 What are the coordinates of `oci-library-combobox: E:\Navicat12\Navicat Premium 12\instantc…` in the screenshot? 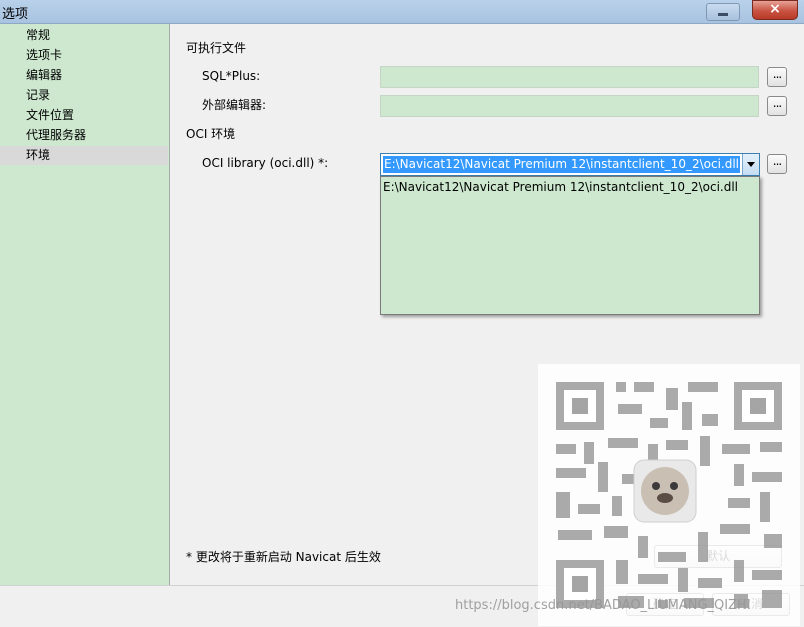 It's located at (570, 164).